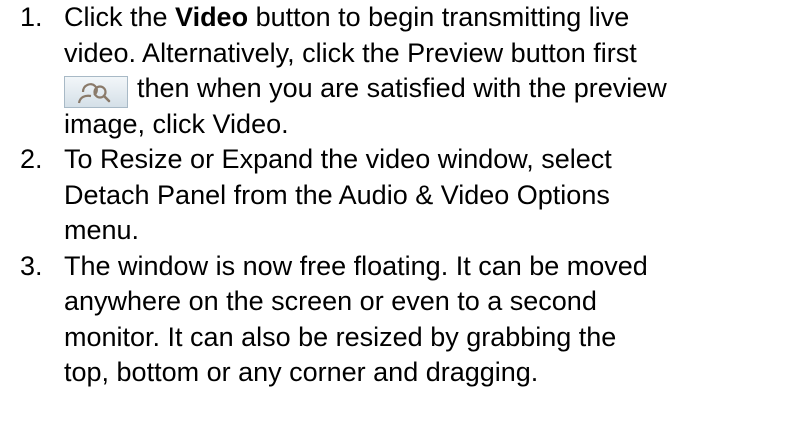  I want to click on step-2-line-3: menu., so click(102, 230).